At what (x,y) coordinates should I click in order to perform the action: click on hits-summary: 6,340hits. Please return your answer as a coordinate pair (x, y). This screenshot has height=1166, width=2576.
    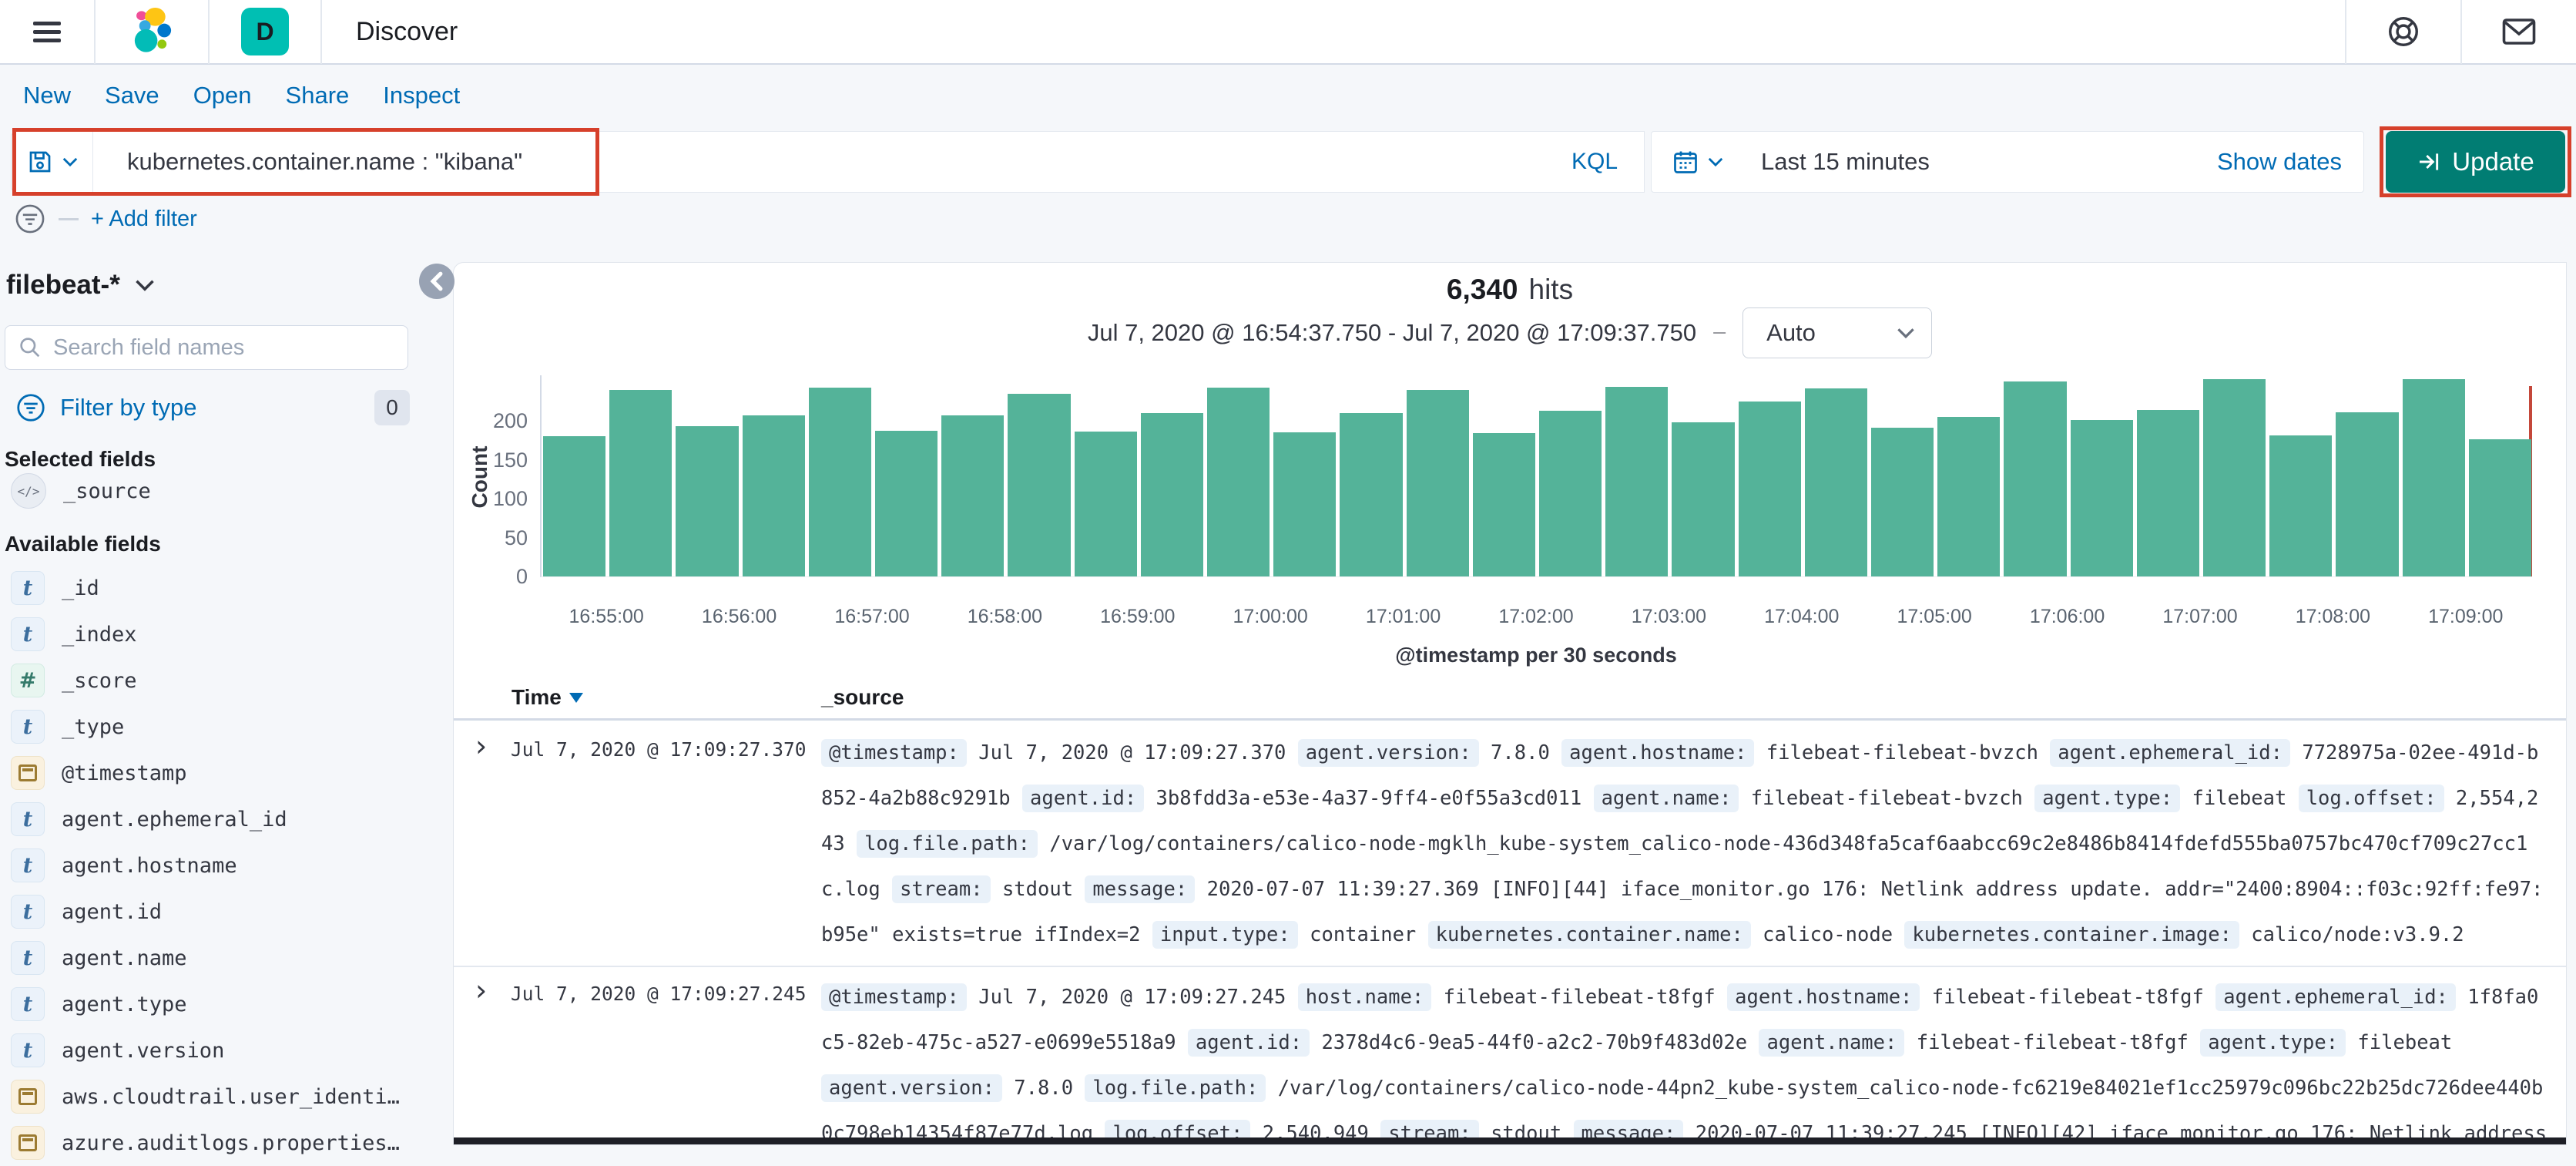
    Looking at the image, I should click on (1510, 290).